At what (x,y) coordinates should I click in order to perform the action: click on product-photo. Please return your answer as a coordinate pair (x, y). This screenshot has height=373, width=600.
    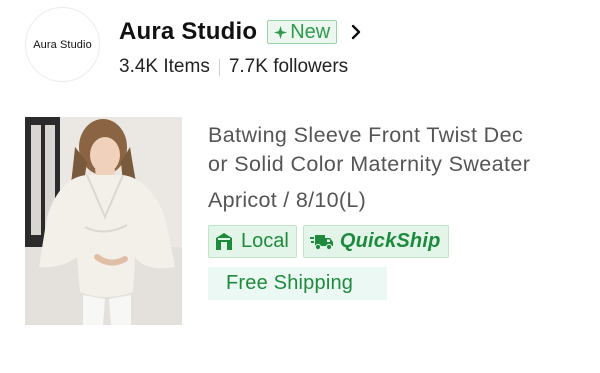
    Looking at the image, I should click on (103, 221).